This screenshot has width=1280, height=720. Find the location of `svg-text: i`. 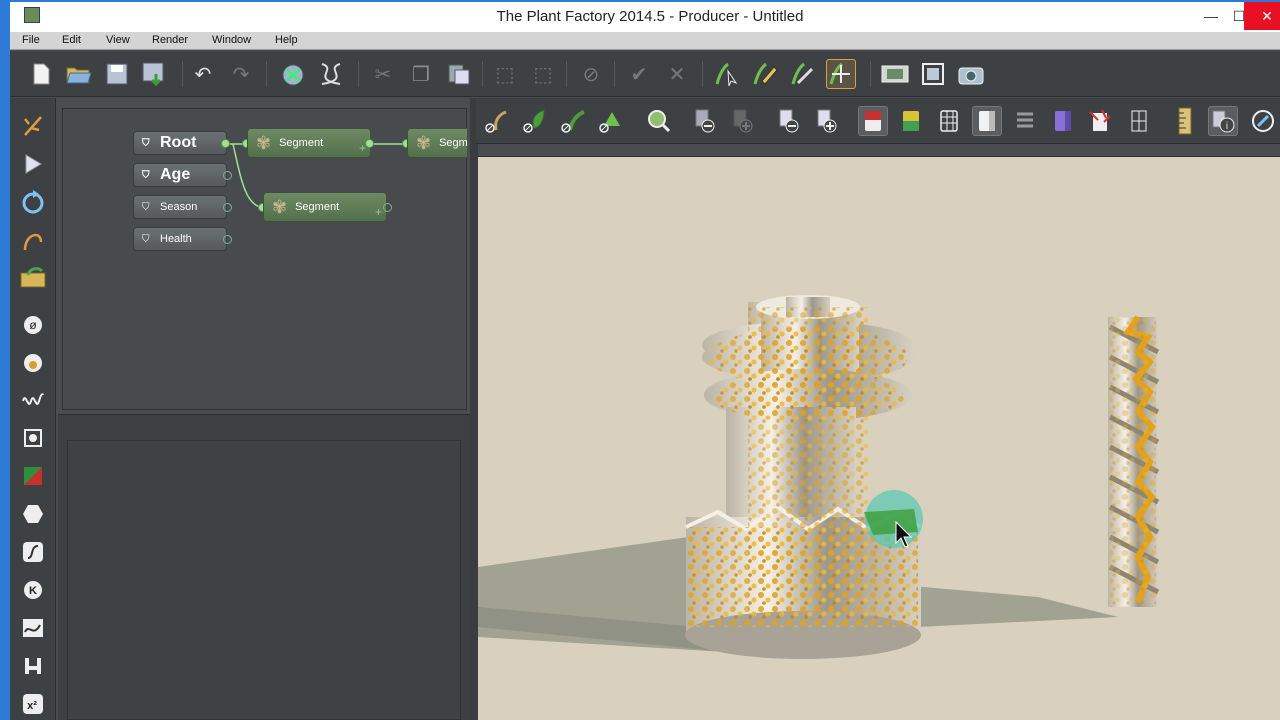

svg-text: i is located at coordinates (1227, 126).